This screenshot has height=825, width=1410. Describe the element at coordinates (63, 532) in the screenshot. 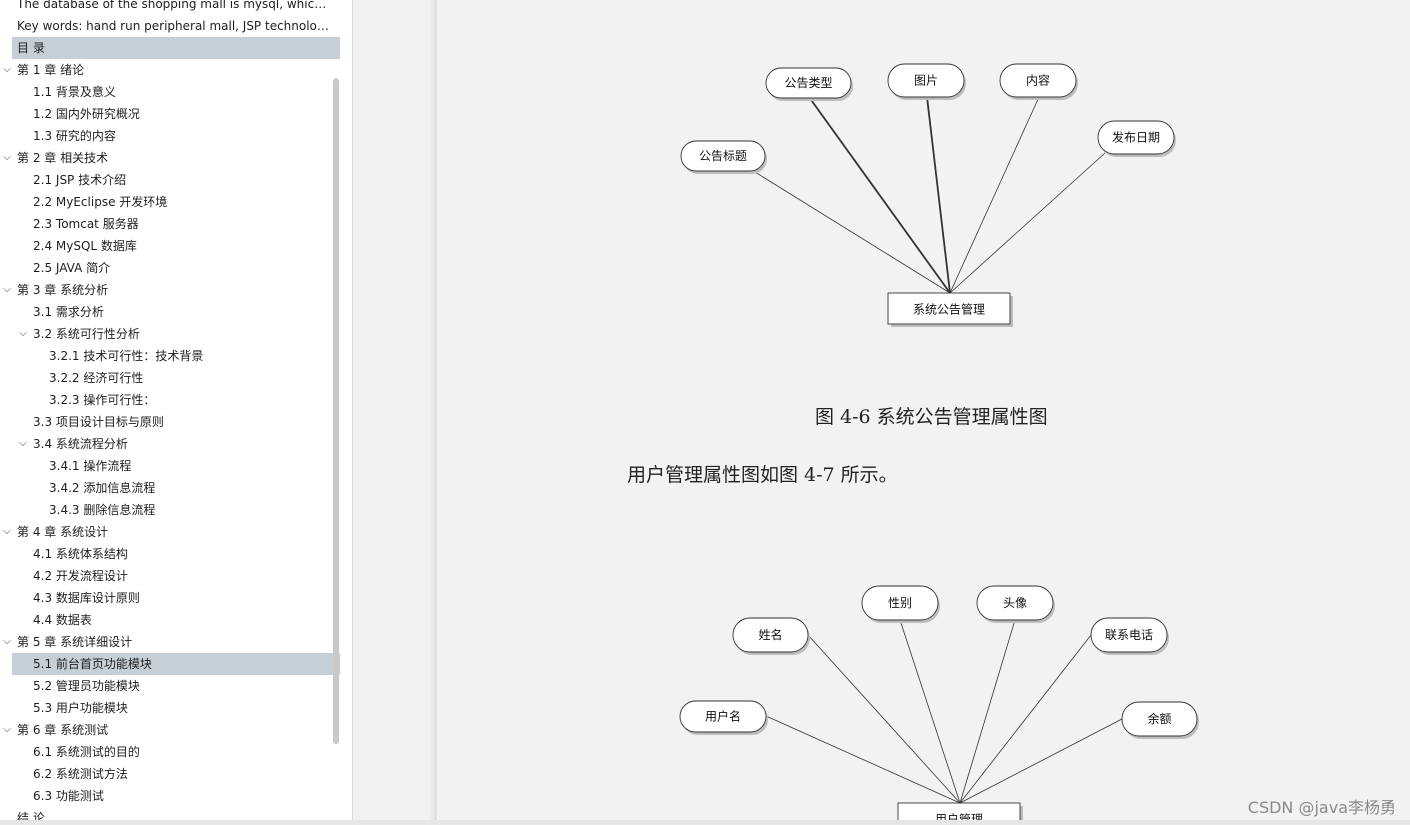

I see `outline-item-label: 第 4 章 系统设计` at that location.